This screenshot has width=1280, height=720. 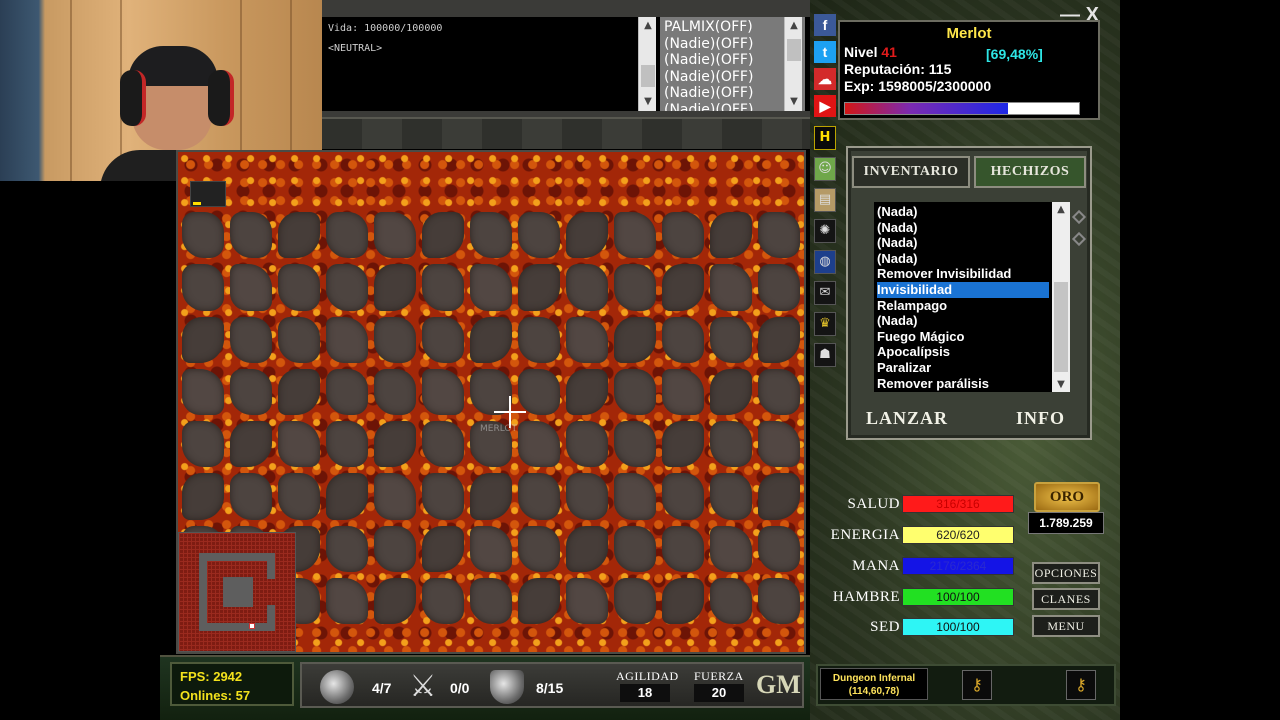 I want to click on info-button: INFO, so click(x=1040, y=418).